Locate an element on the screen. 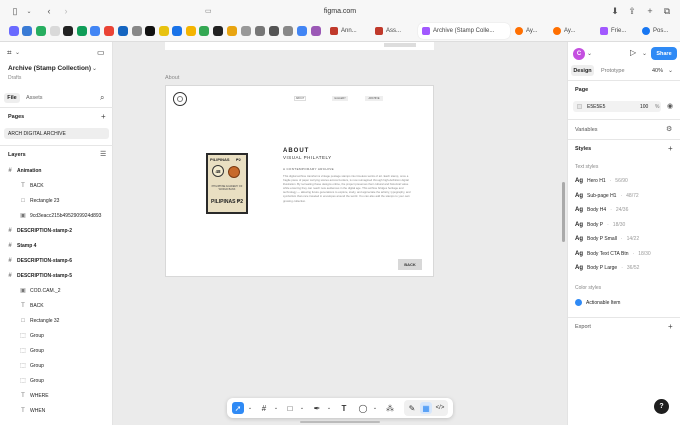  nav-archive: ARCHIVE is located at coordinates (374, 98).